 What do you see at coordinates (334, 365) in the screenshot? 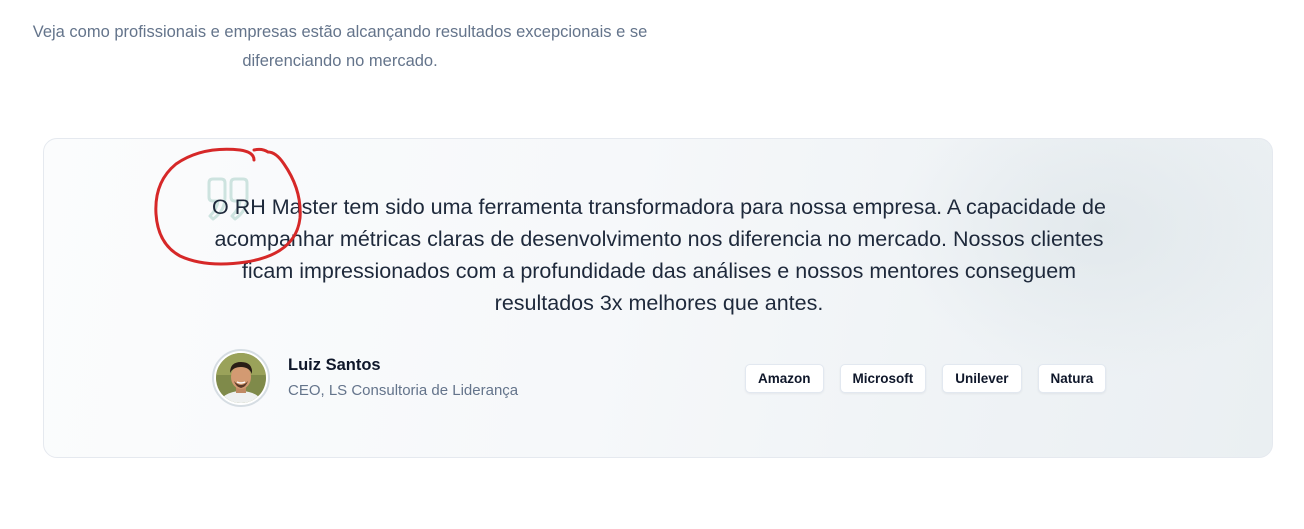
I see `author-name: Luiz Santos` at bounding box center [334, 365].